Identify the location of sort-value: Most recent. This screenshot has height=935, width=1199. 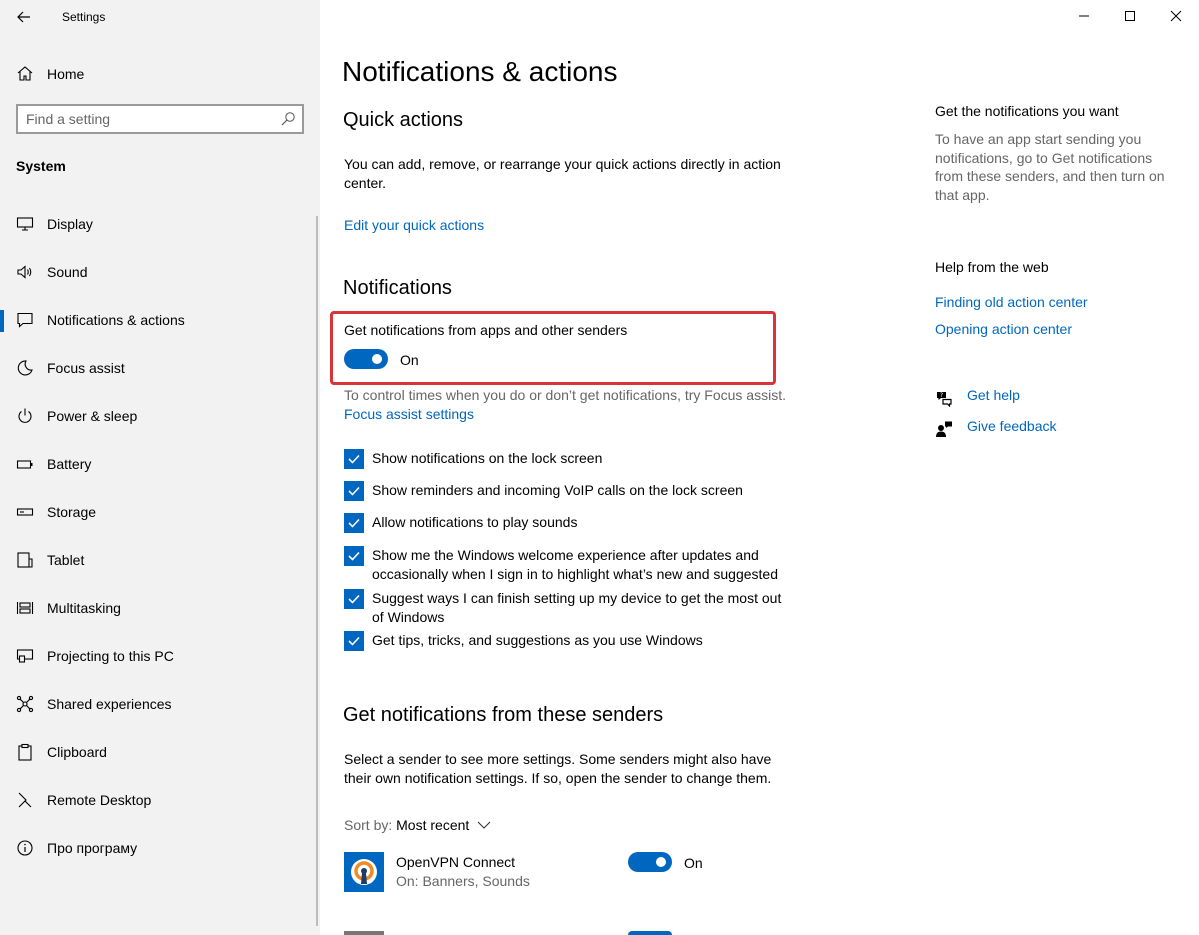
(433, 825).